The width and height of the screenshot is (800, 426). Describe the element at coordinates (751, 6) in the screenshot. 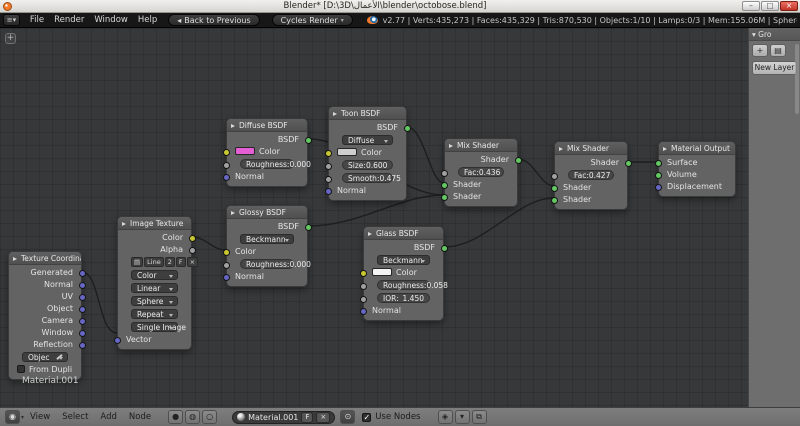

I see `minimize-button: –` at that location.